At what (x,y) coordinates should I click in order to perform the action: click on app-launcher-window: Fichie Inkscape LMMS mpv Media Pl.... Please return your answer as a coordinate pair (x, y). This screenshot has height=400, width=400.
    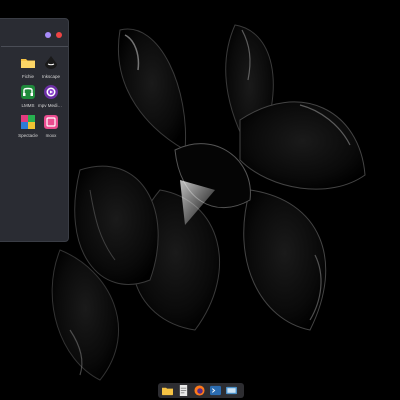
    Looking at the image, I should click on (34, 130).